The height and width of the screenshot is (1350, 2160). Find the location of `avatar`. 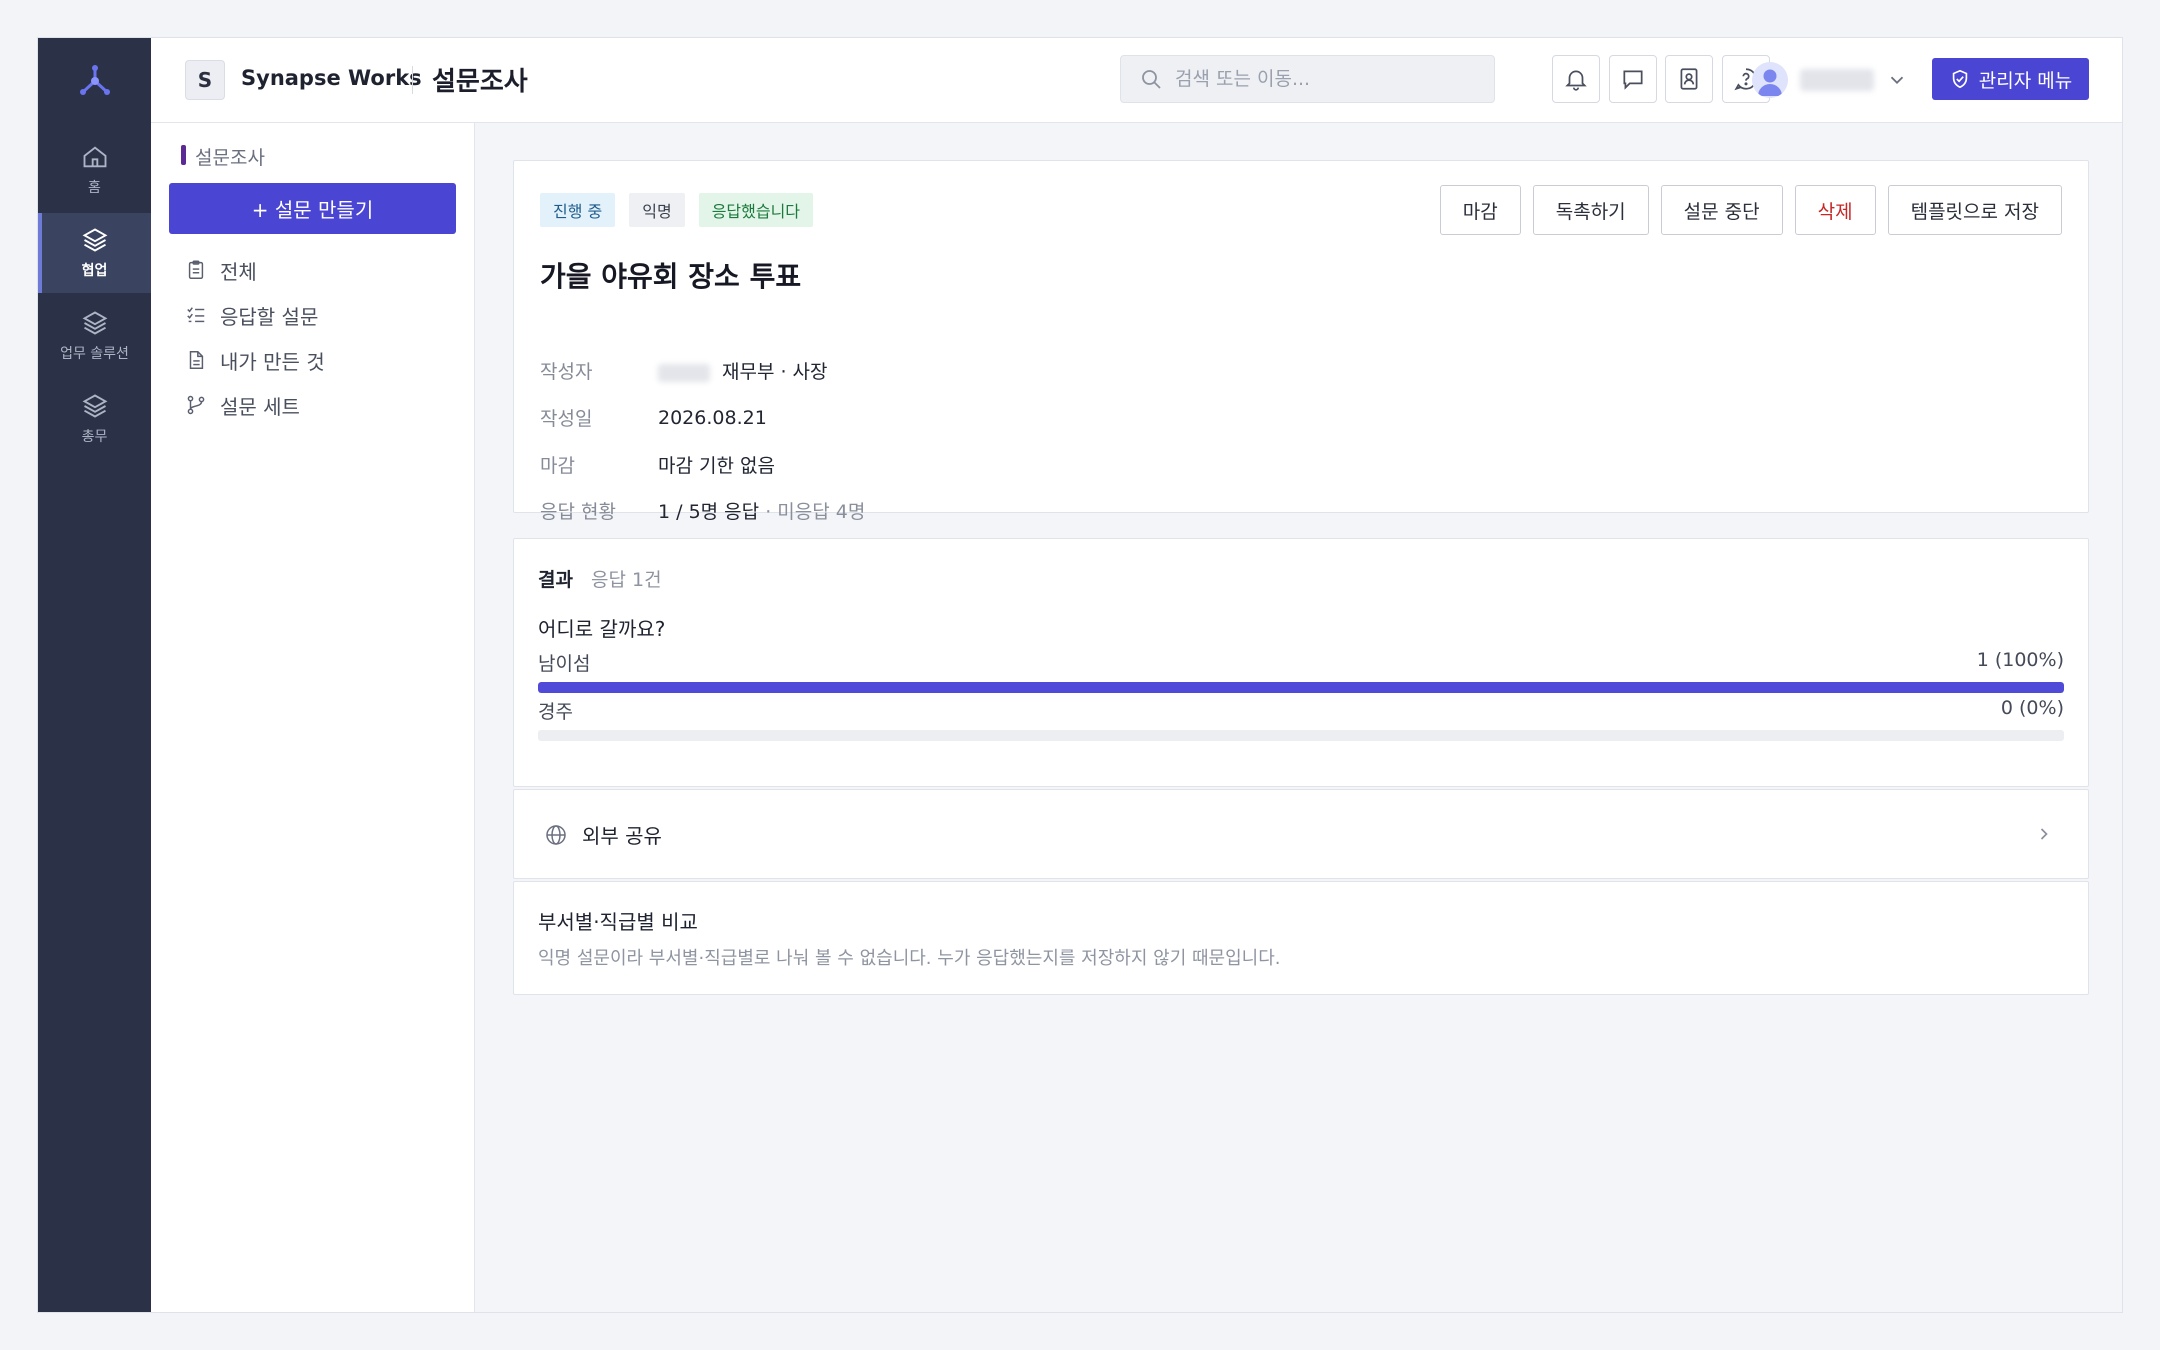

avatar is located at coordinates (1770, 80).